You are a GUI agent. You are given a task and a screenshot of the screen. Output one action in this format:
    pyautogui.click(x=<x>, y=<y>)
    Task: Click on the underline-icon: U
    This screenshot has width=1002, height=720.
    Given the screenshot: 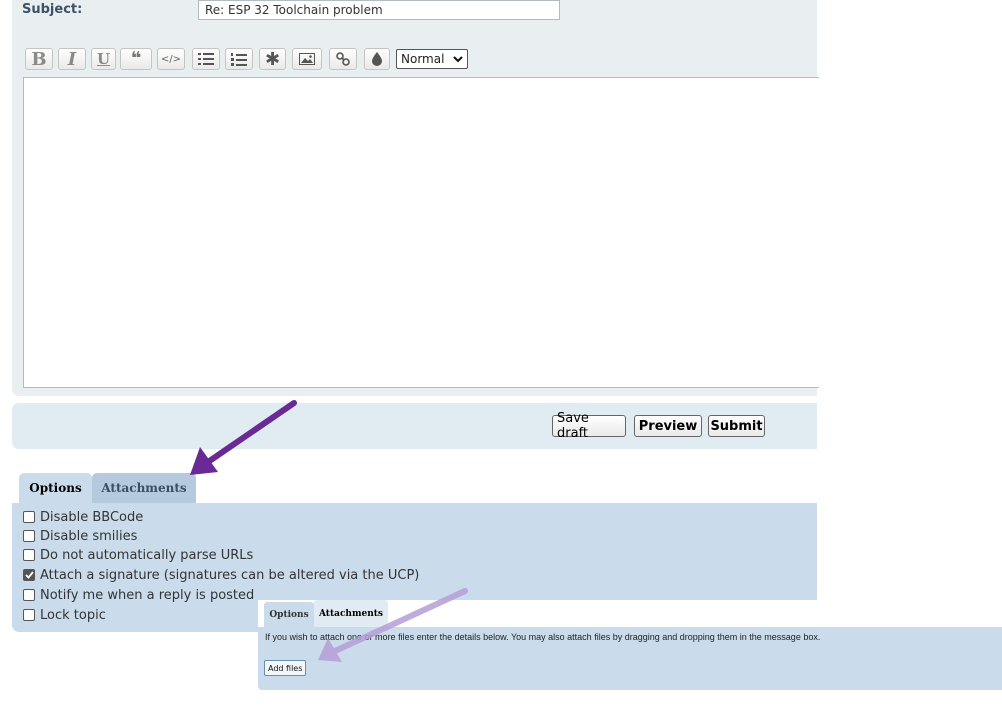 What is the action you would take?
    pyautogui.click(x=103, y=59)
    